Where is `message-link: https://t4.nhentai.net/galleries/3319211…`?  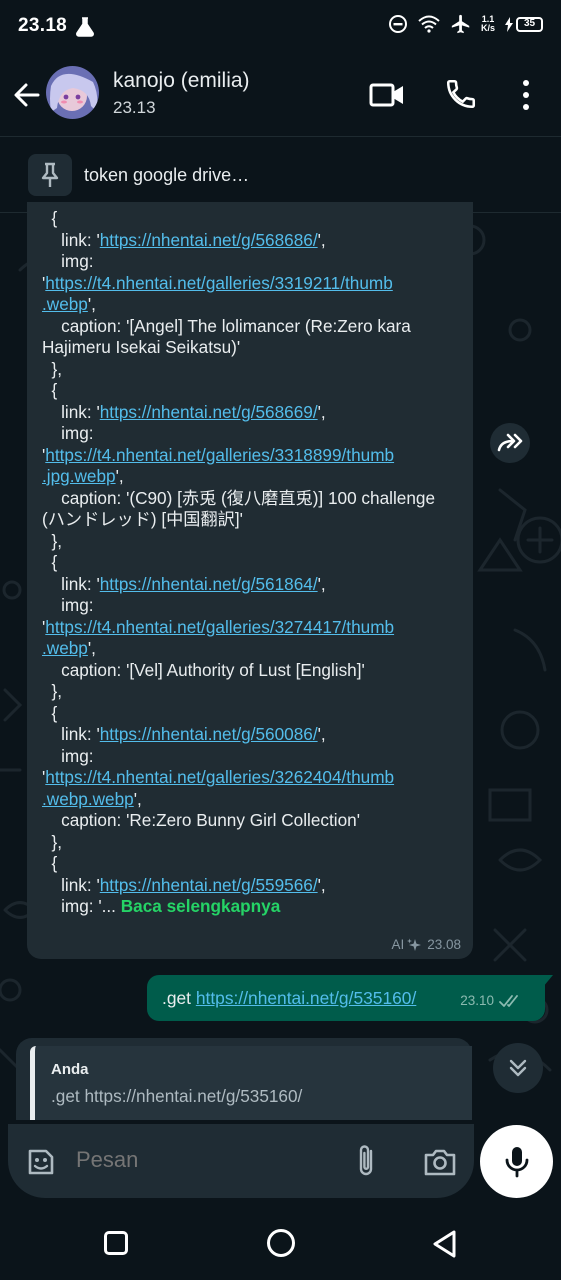
message-link: https://t4.nhentai.net/galleries/3319211… is located at coordinates (219, 283).